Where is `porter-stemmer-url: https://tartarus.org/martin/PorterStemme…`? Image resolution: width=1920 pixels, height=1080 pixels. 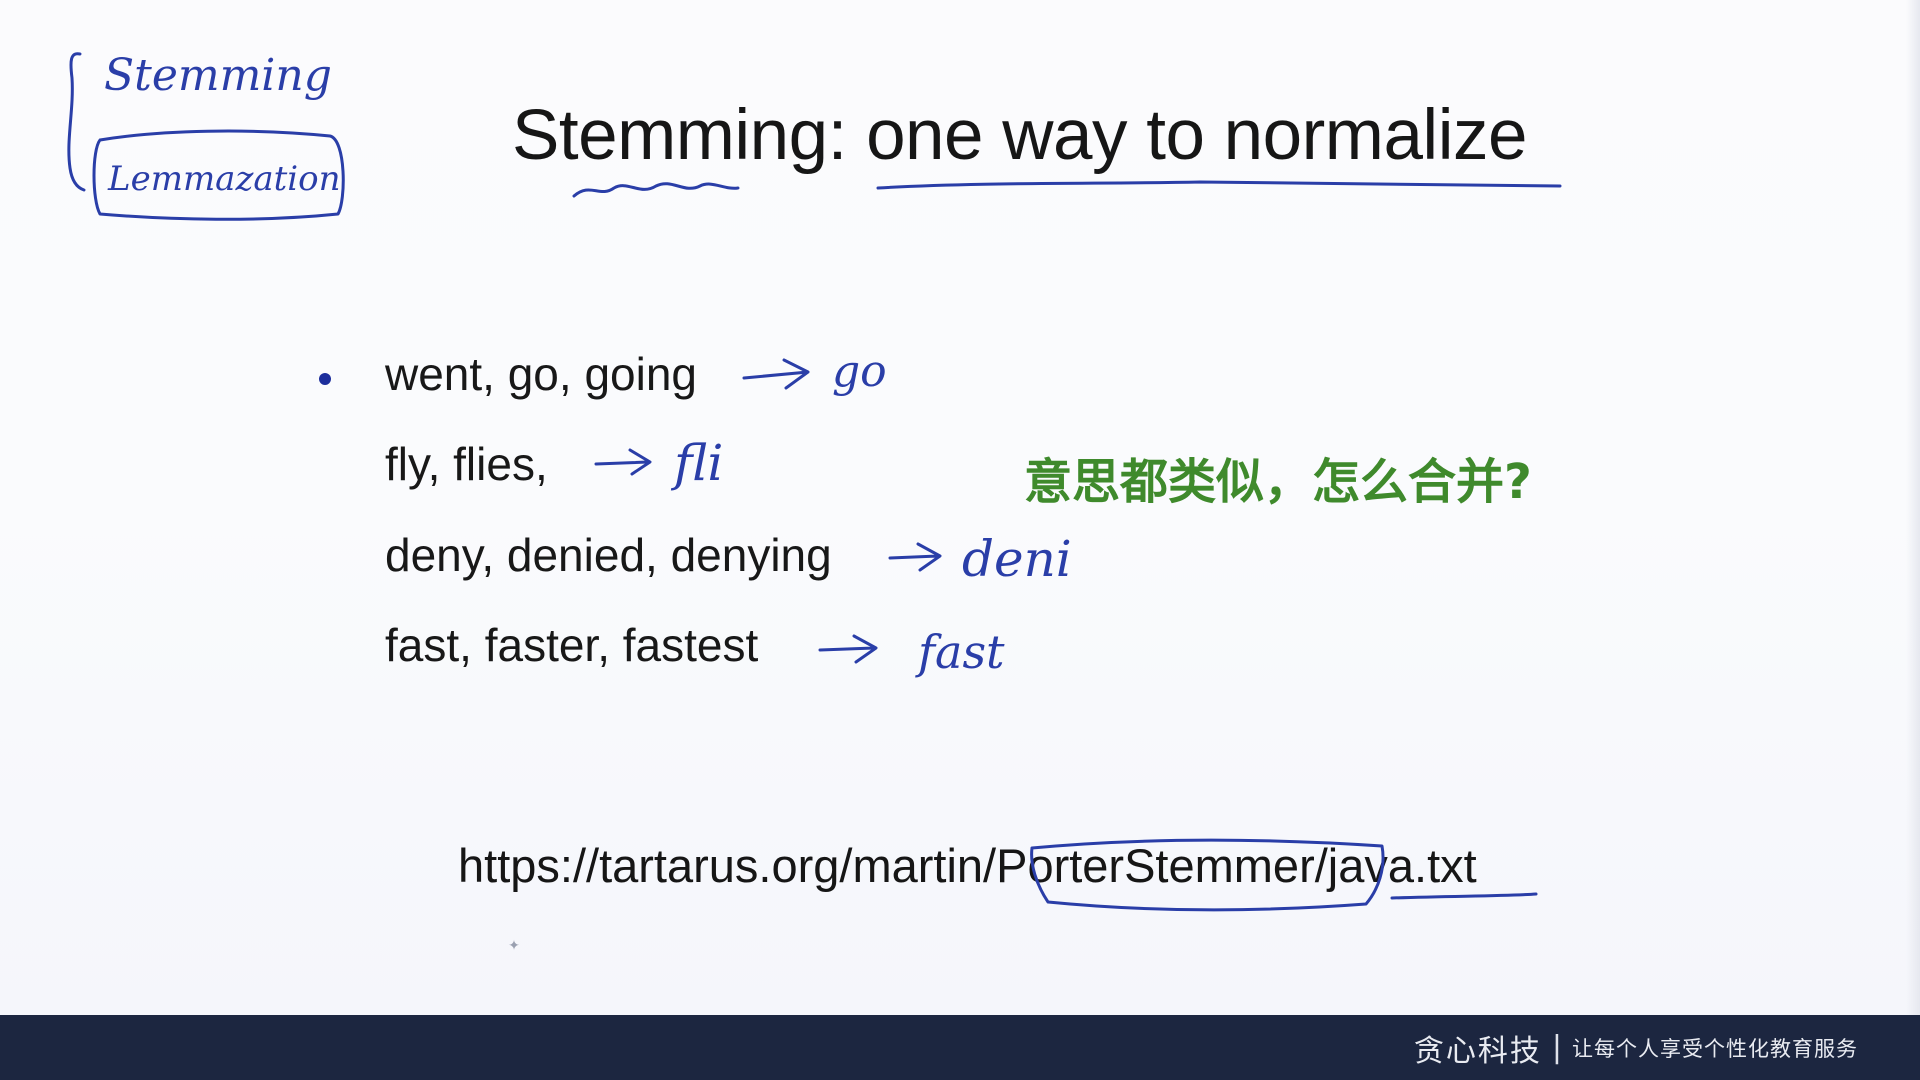
porter-stemmer-url: https://tartarus.org/martin/PorterStemme… is located at coordinates (967, 866).